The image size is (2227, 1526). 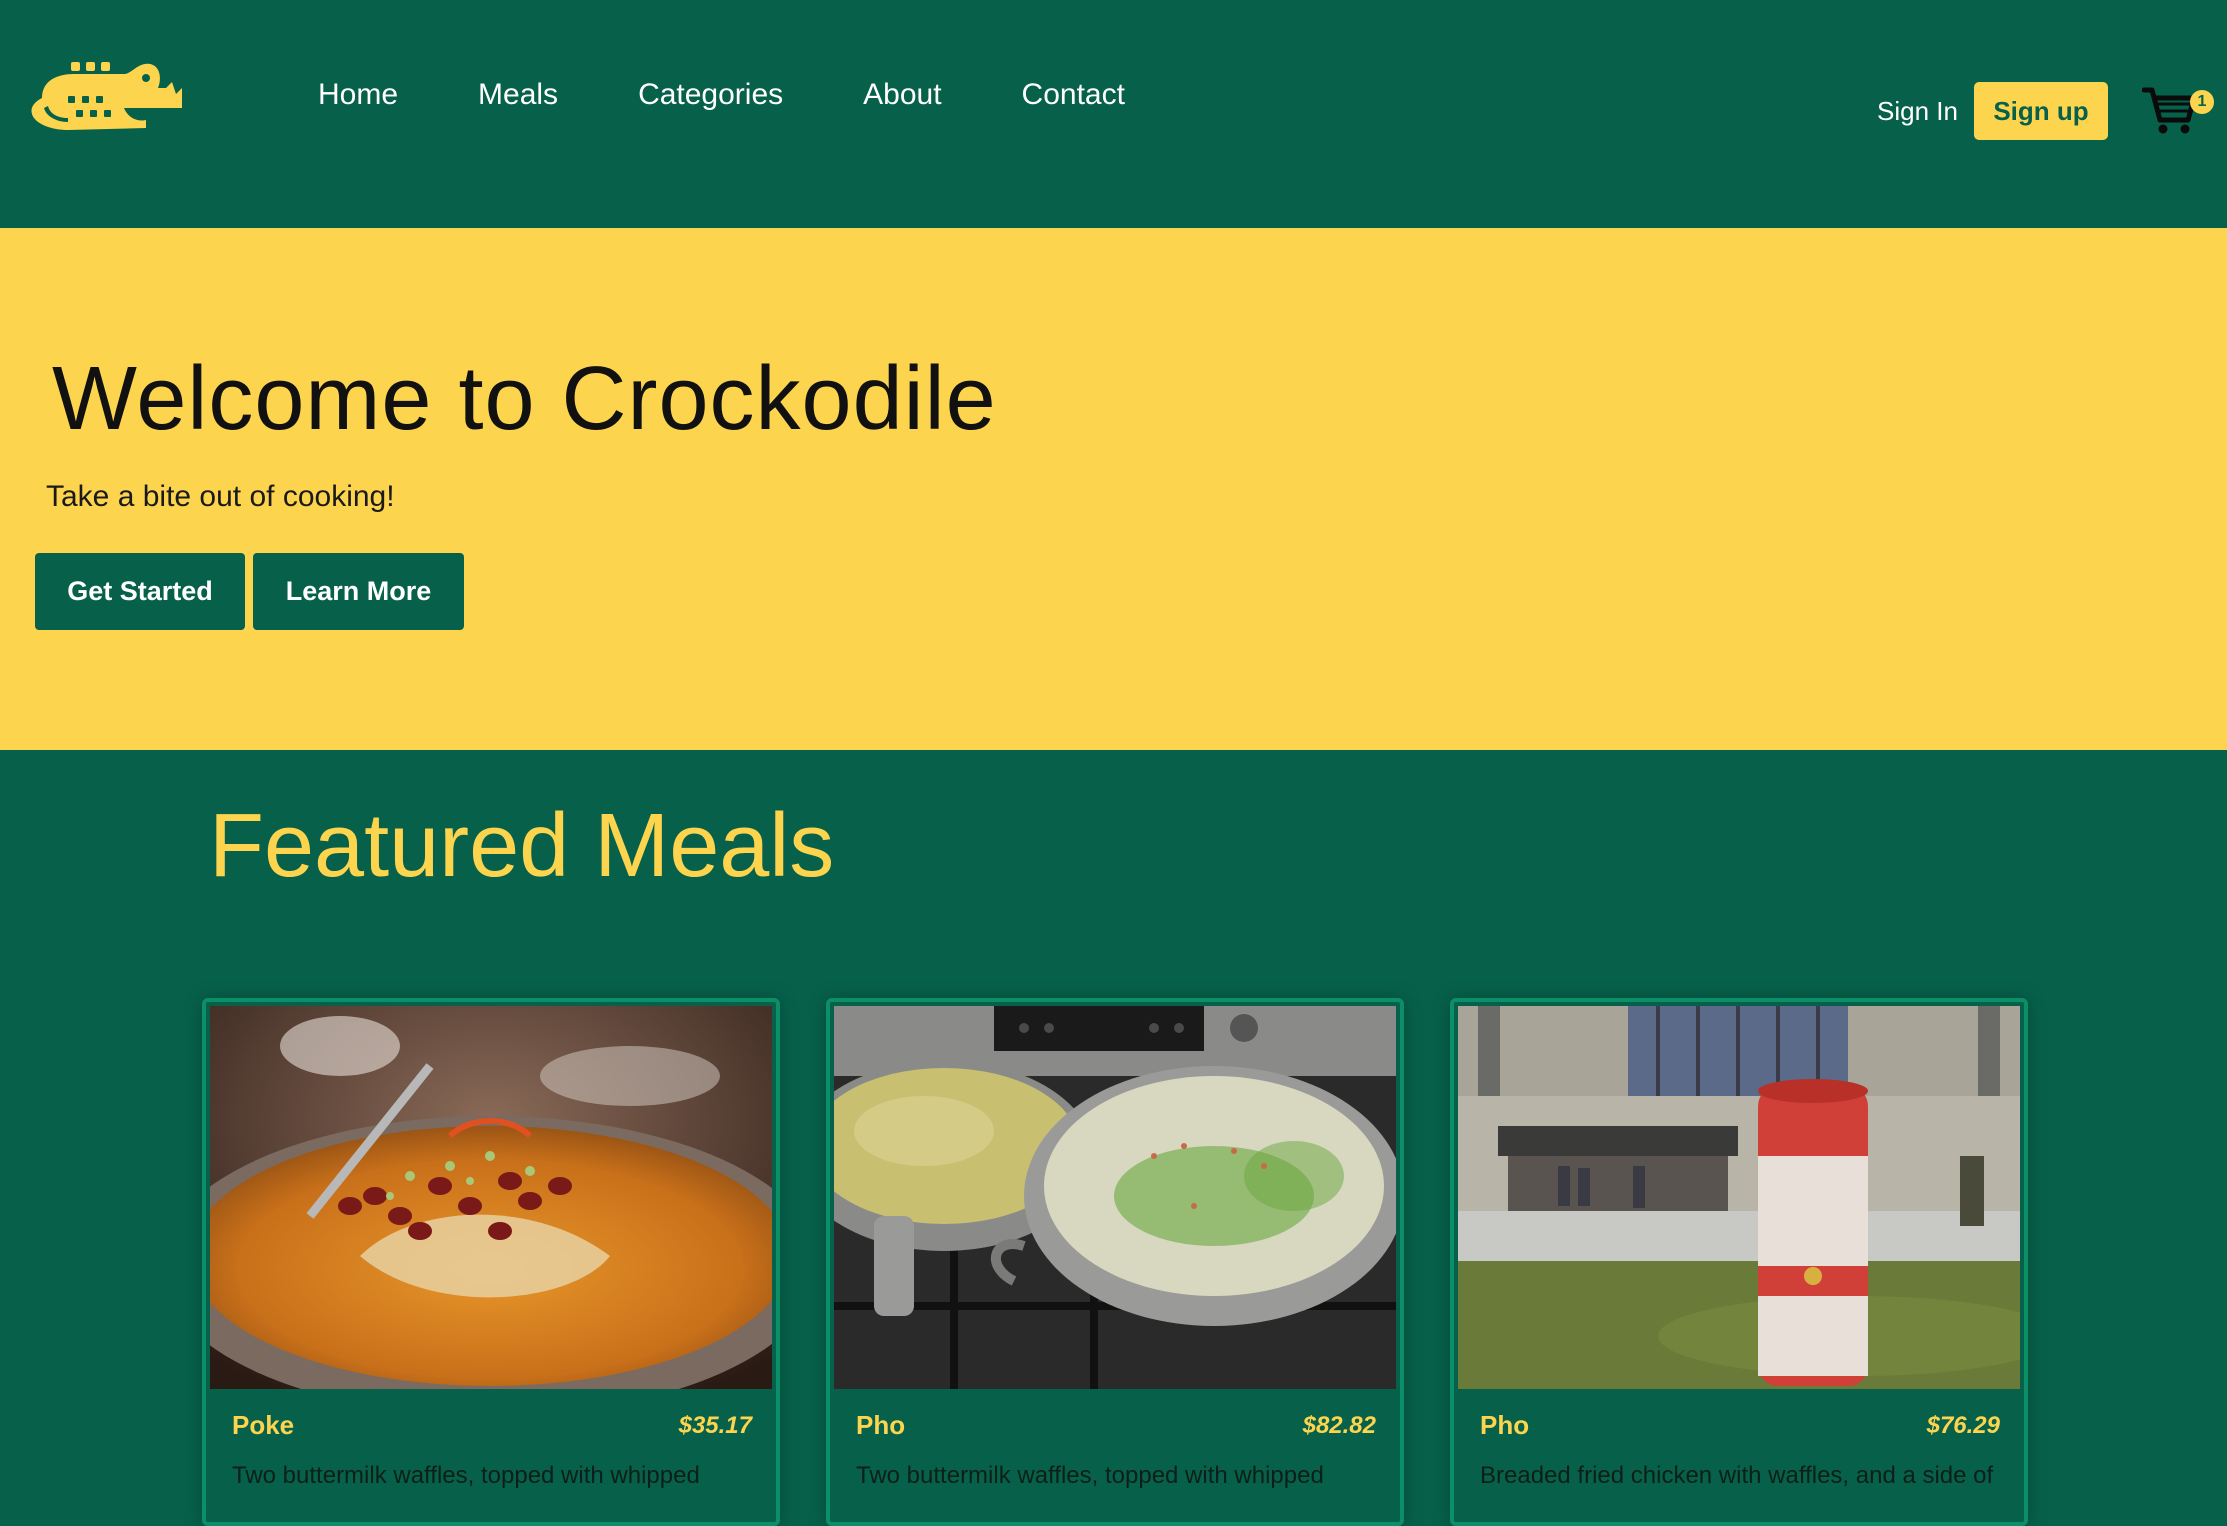 What do you see at coordinates (491, 1197) in the screenshot?
I see `spicy-noodle-bowl-photo` at bounding box center [491, 1197].